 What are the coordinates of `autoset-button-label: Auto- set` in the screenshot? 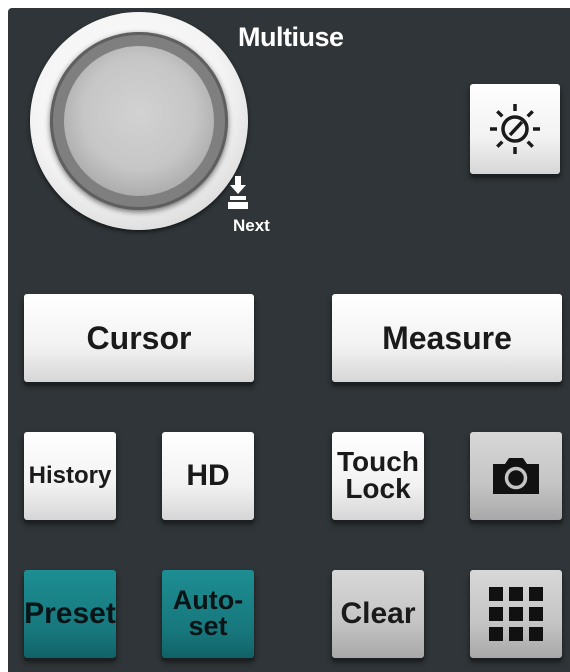 It's located at (208, 613).